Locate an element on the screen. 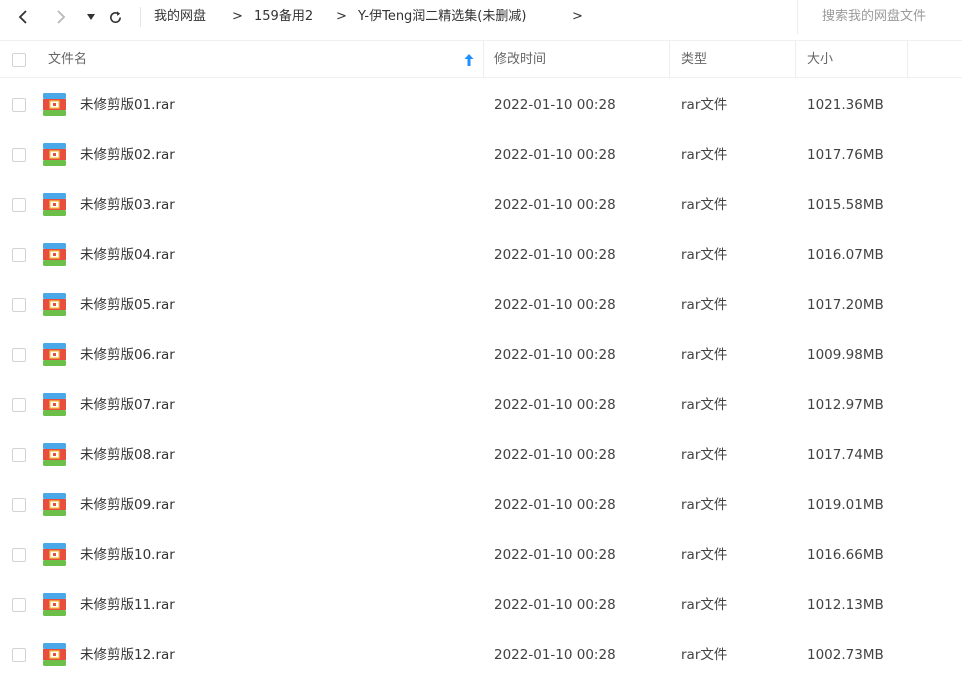  column-header-type: 类型 is located at coordinates (694, 59).